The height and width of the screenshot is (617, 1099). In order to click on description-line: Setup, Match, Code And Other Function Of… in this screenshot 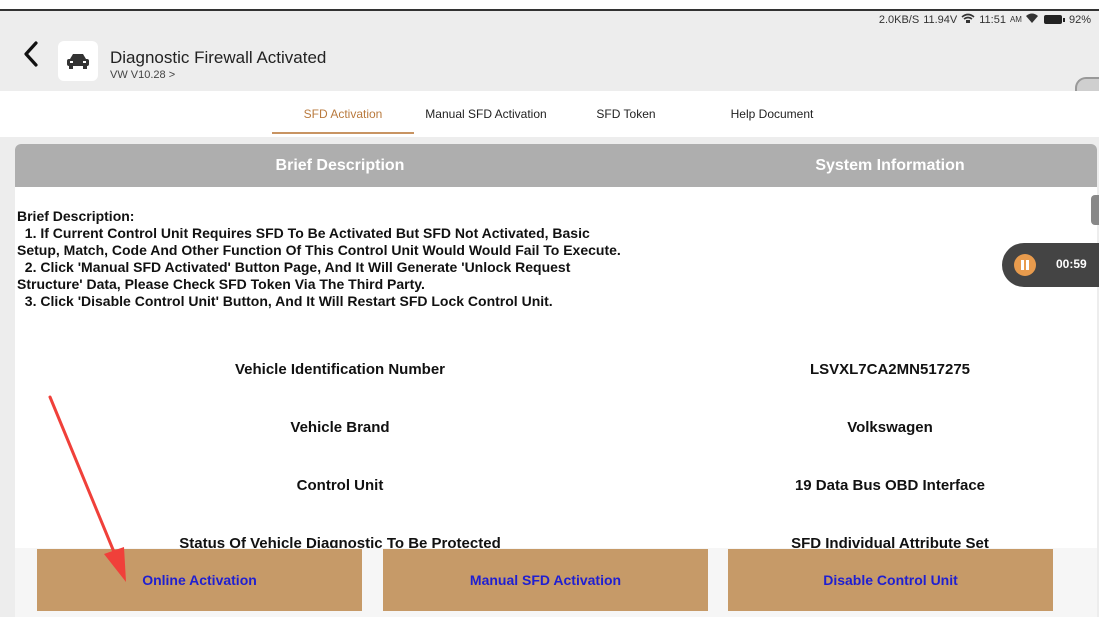, I will do `click(319, 250)`.